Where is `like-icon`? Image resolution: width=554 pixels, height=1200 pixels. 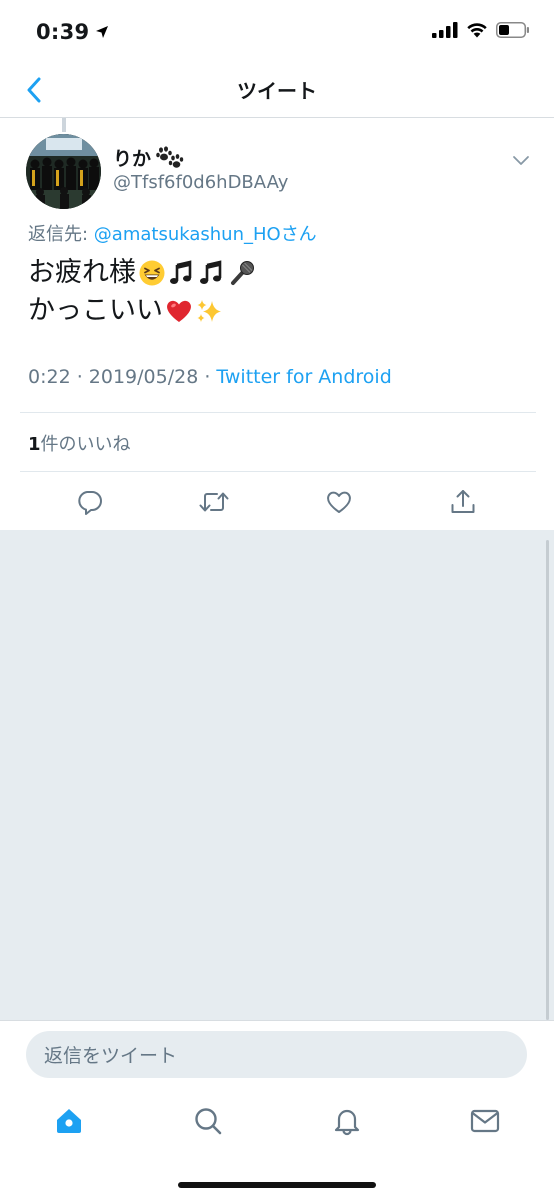
like-icon is located at coordinates (339, 502).